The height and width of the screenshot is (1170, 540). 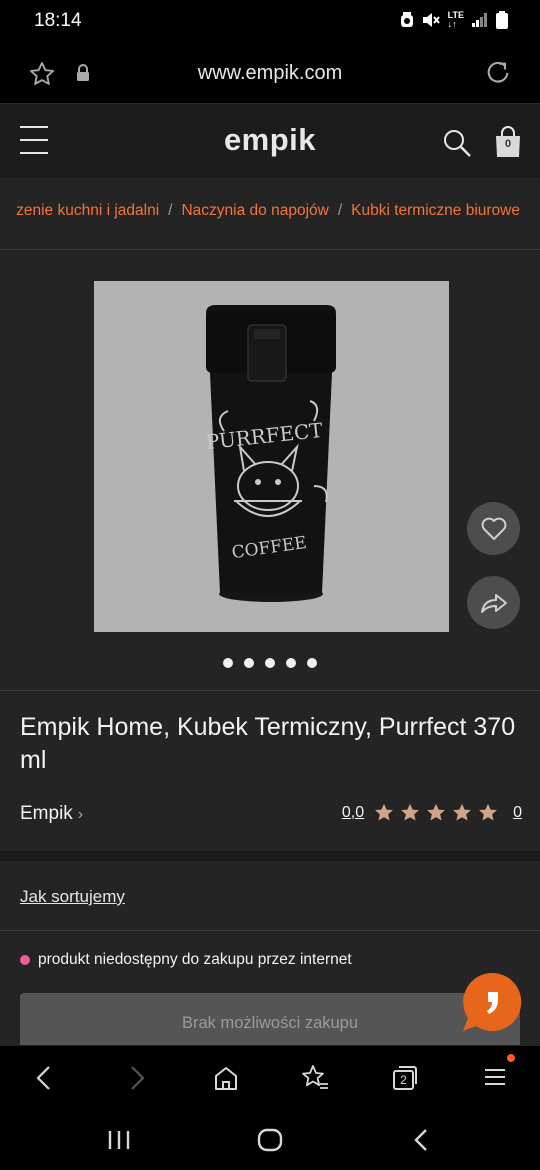 I want to click on carousel-dots, so click(x=270, y=663).